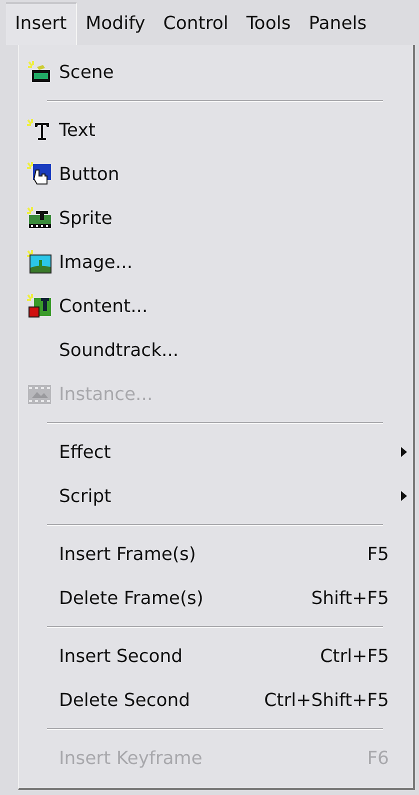 This screenshot has width=419, height=795. I want to click on menu-item: Button, so click(216, 174).